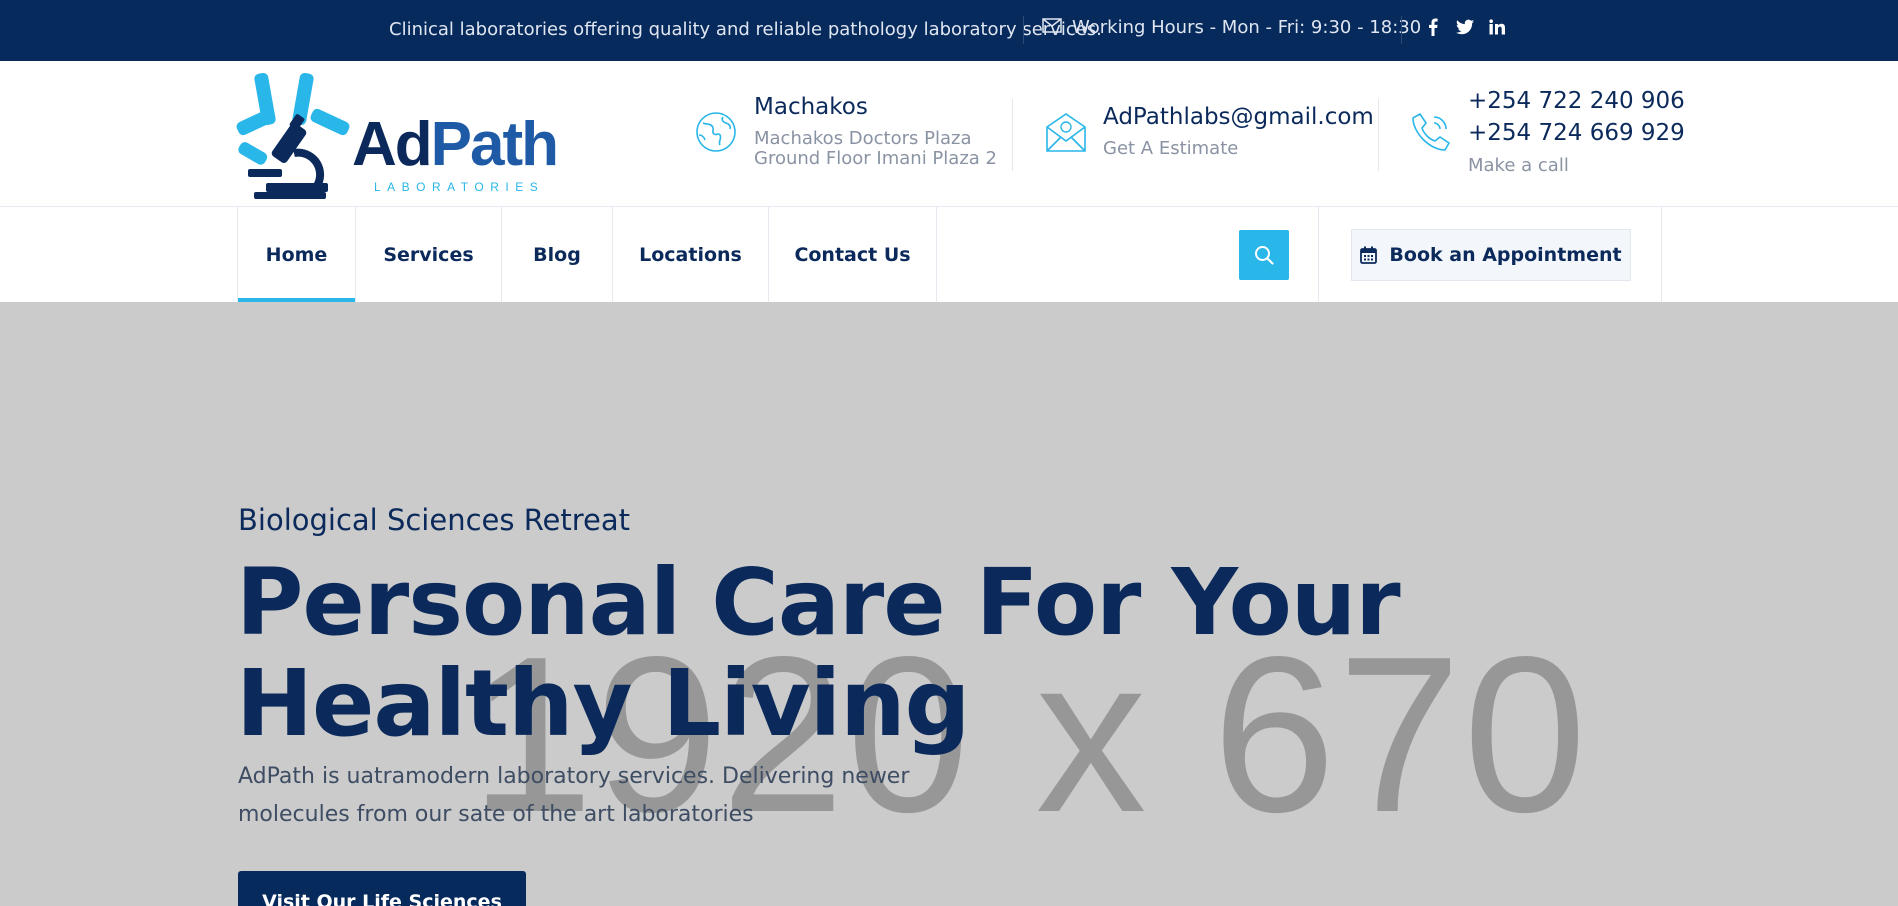 This screenshot has width=1898, height=906. What do you see at coordinates (296, 254) in the screenshot?
I see `nav-item-home: Home` at bounding box center [296, 254].